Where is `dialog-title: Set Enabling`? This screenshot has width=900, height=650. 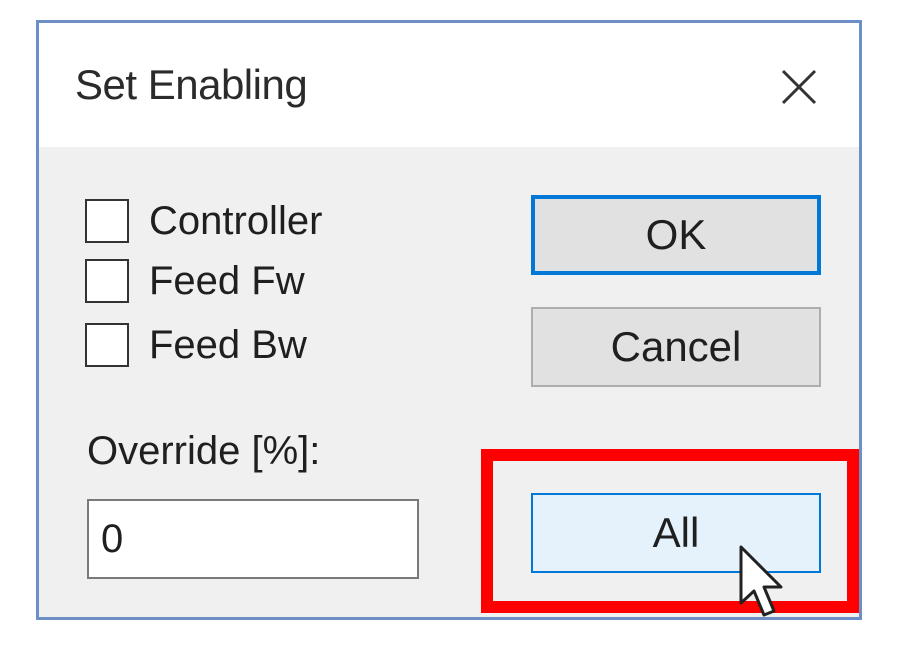
dialog-title: Set Enabling is located at coordinates (191, 84).